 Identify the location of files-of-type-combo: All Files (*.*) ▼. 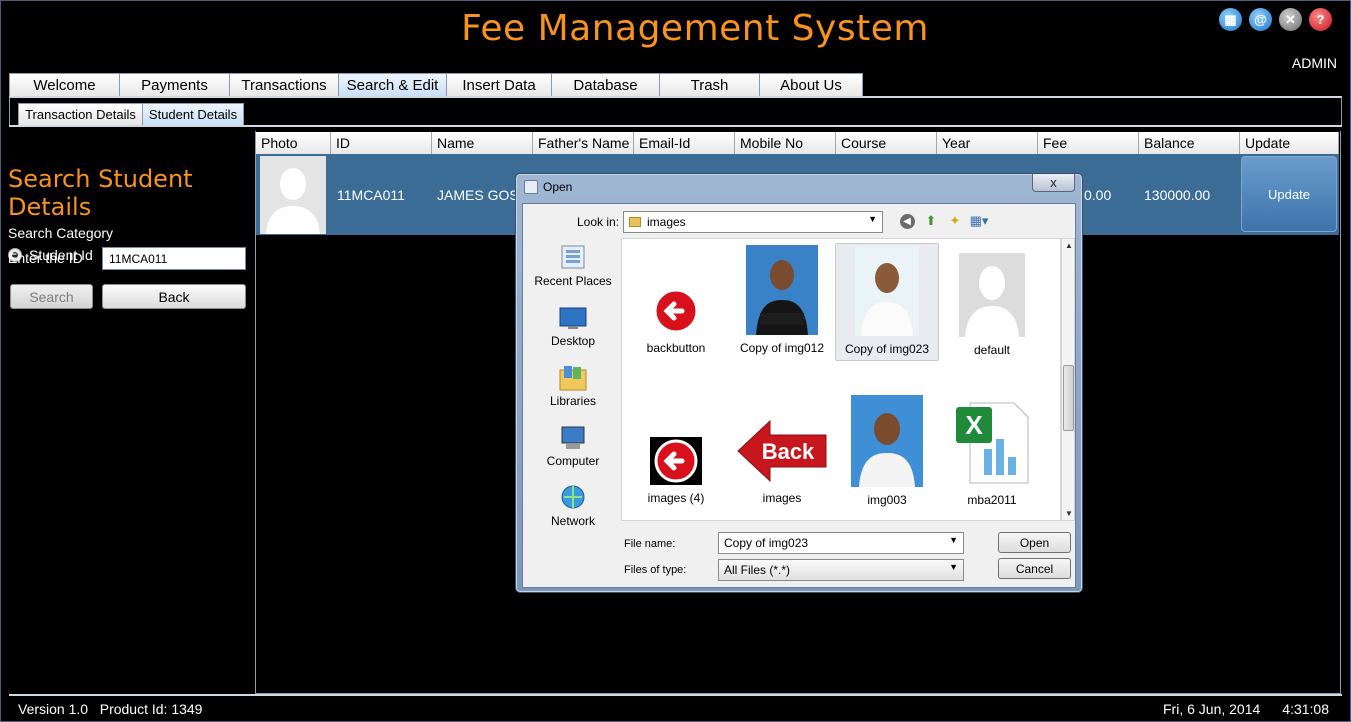
(841, 570).